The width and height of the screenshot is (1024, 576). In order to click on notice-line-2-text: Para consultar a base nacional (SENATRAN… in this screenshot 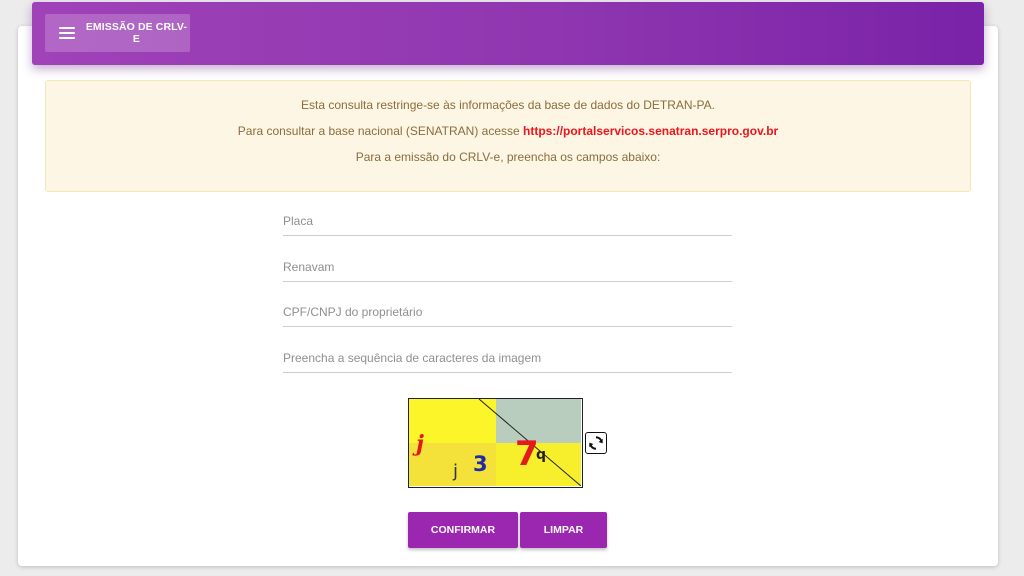, I will do `click(380, 131)`.